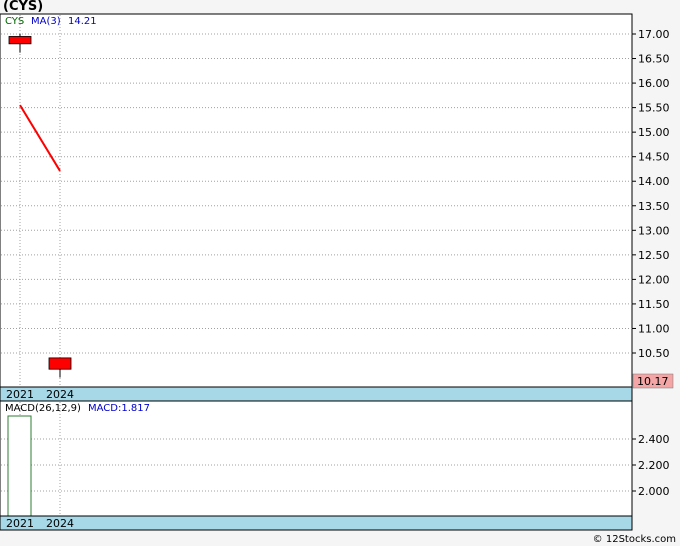  What do you see at coordinates (316, 394) in the screenshot?
I see `price-x-axis-band` at bounding box center [316, 394].